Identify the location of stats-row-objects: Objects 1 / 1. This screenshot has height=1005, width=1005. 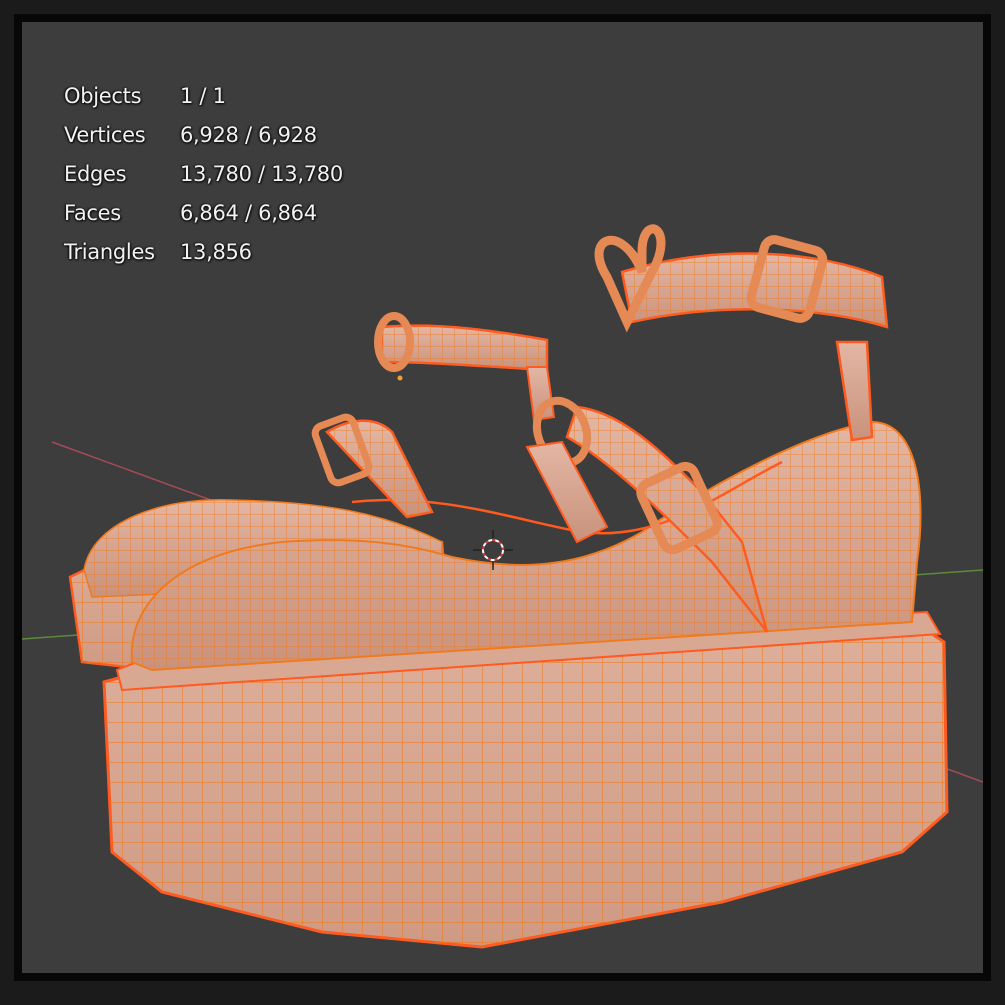
(203, 96).